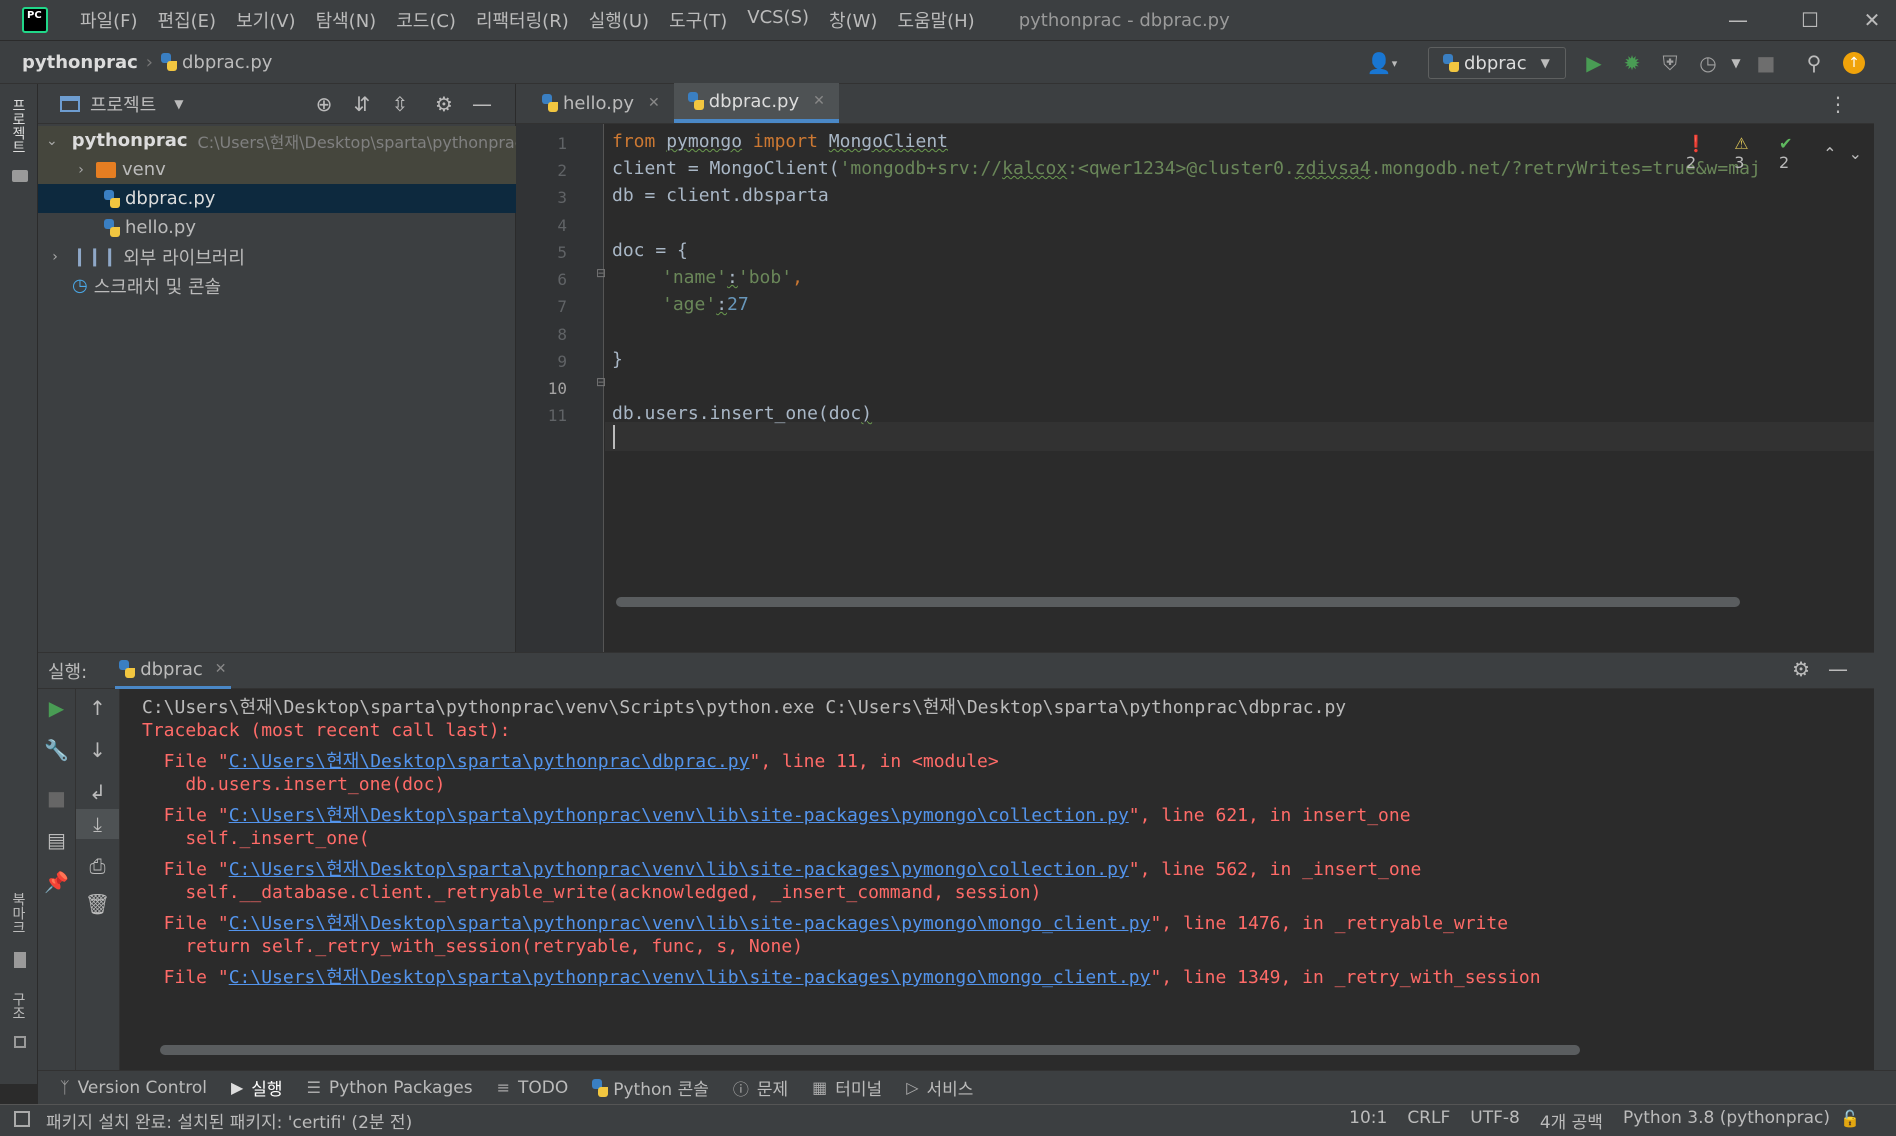  What do you see at coordinates (698, 20) in the screenshot?
I see `menu-tools: 도구(T)` at bounding box center [698, 20].